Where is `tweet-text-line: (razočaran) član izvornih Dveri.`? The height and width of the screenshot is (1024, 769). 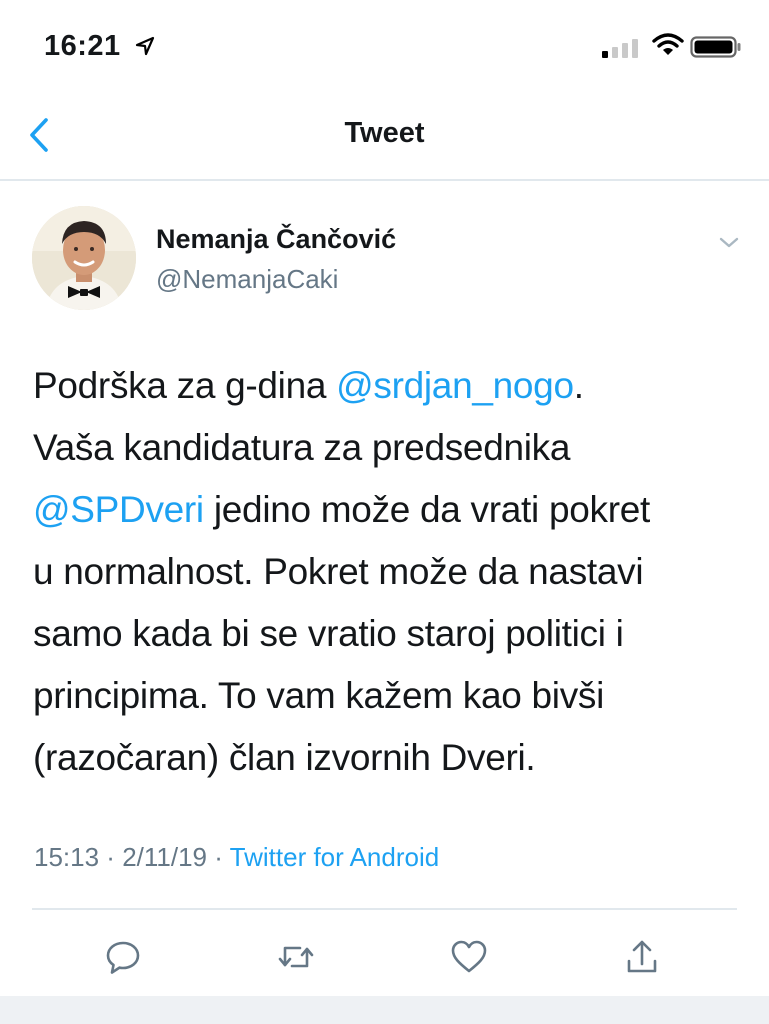 tweet-text-line: (razočaran) član izvornih Dveri. is located at coordinates (385, 758).